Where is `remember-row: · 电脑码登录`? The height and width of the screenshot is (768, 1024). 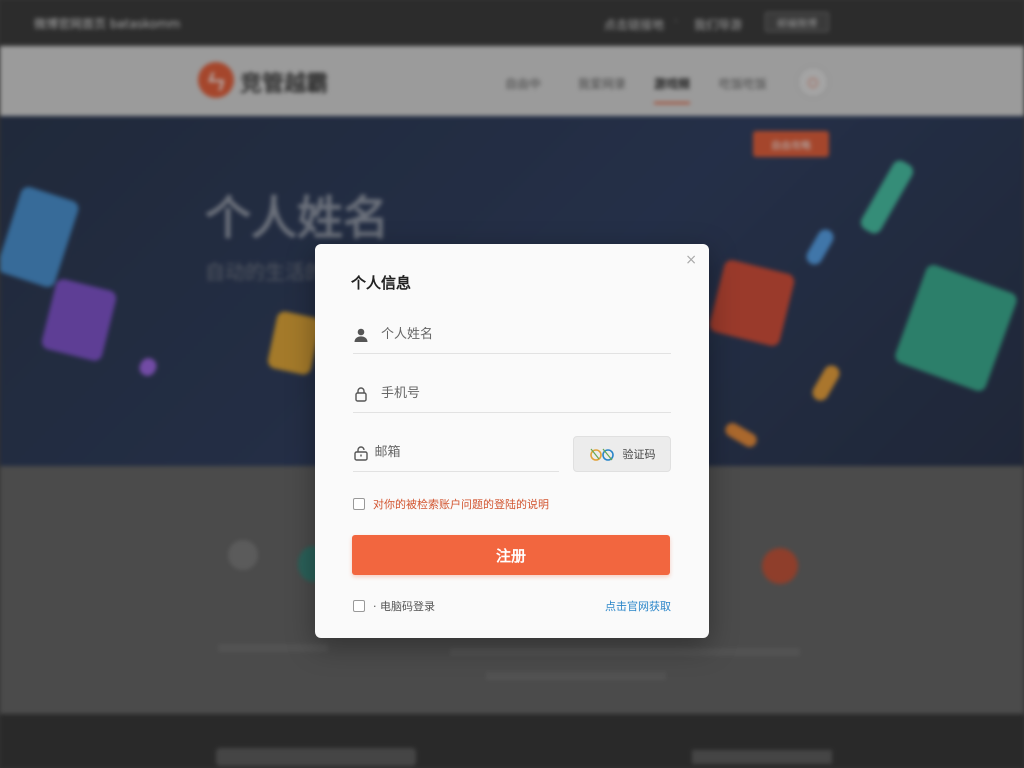 remember-row: · 电脑码登录 is located at coordinates (394, 606).